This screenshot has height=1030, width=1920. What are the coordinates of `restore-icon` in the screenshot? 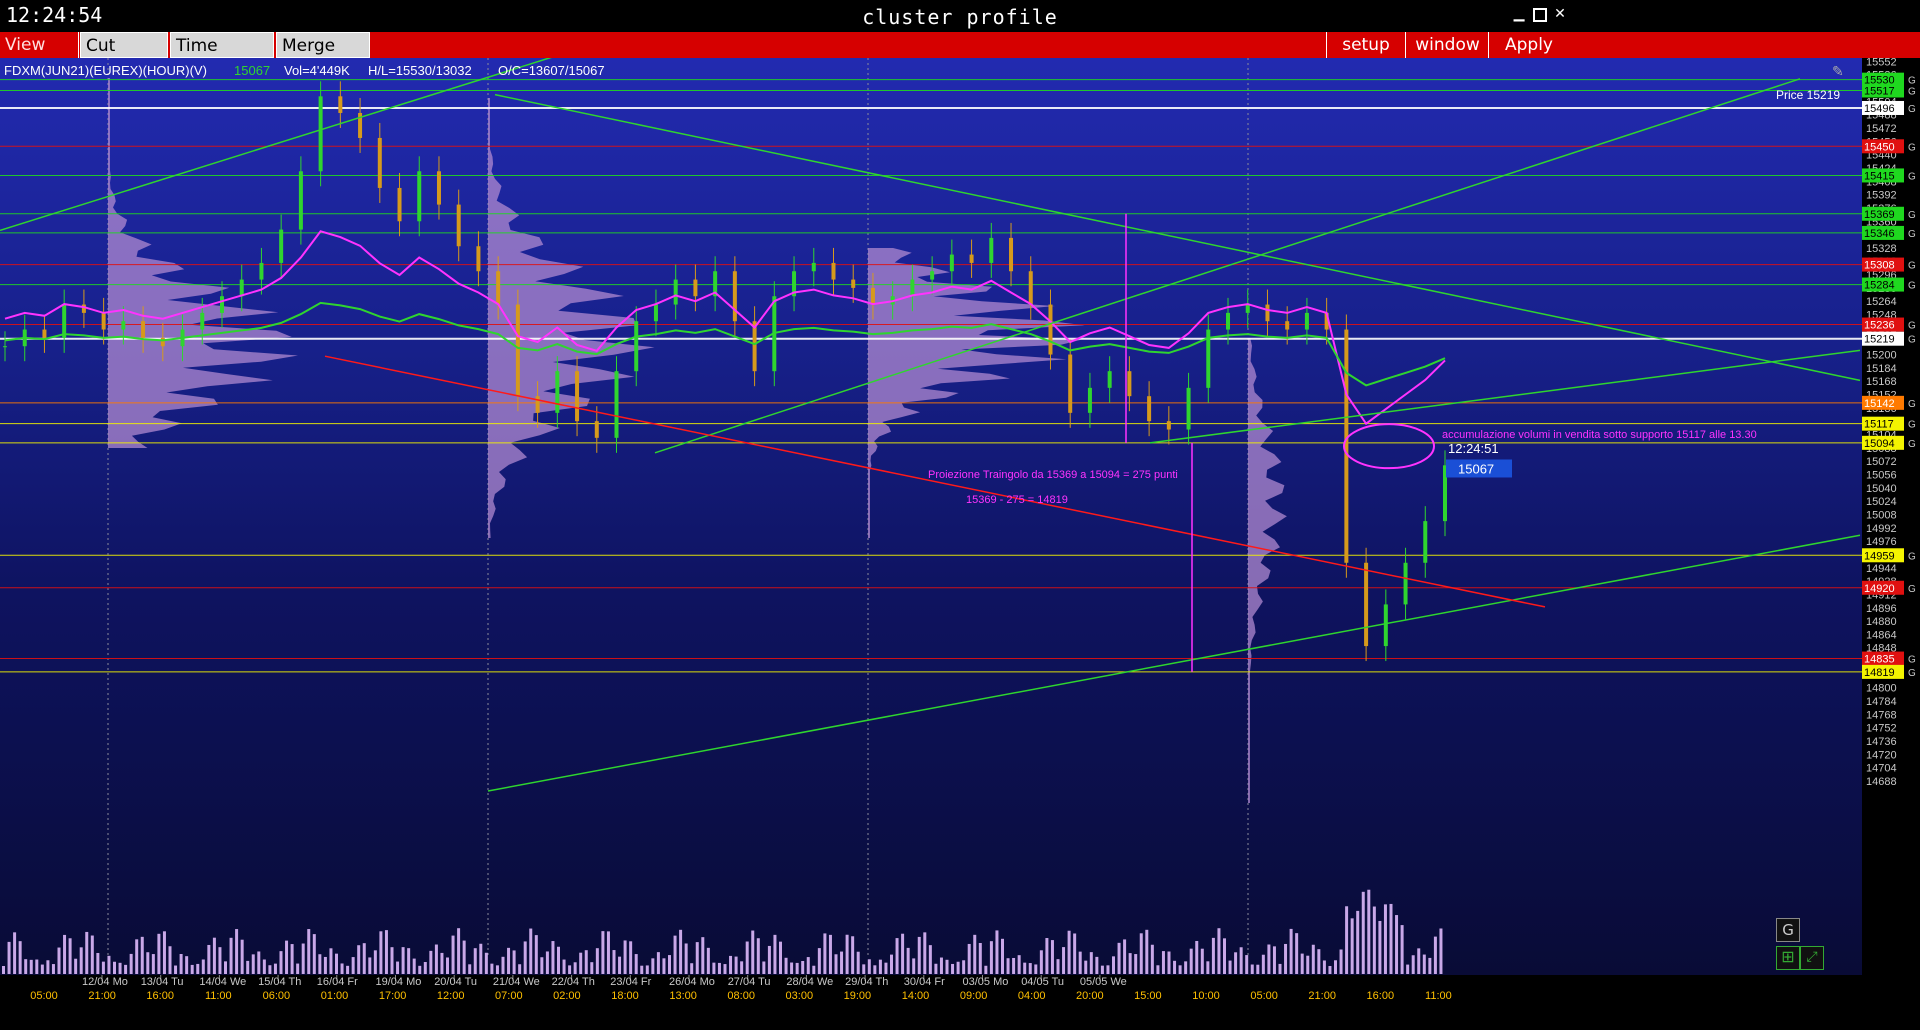 It's located at (1540, 15).